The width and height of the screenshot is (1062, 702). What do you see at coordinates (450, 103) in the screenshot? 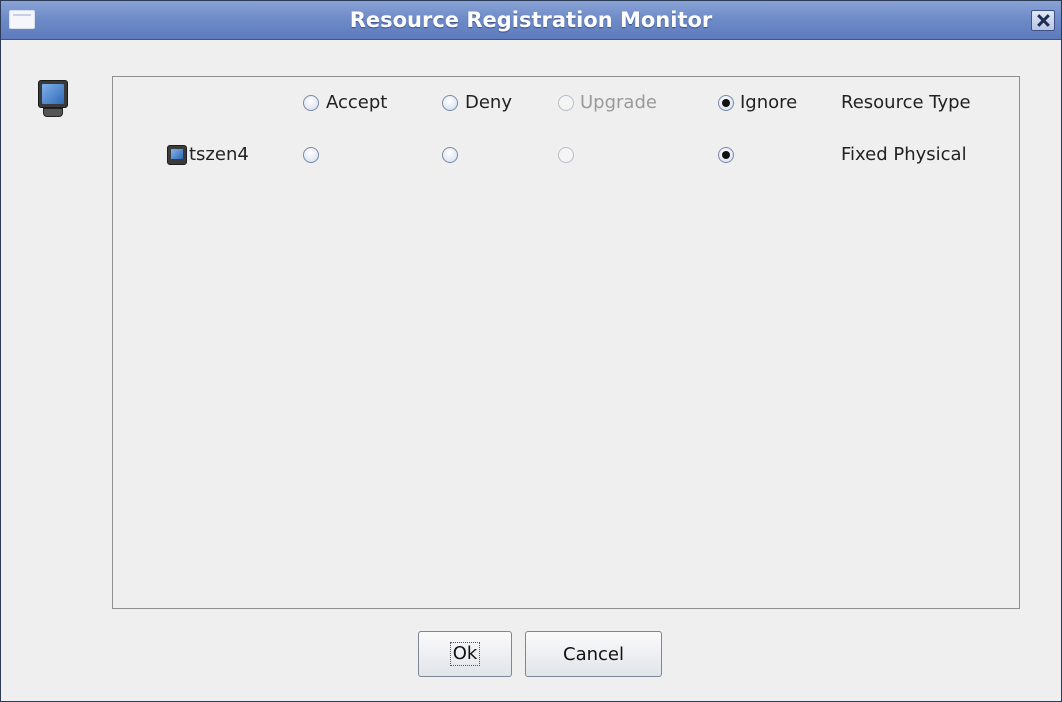
I see `deny-all-radio` at bounding box center [450, 103].